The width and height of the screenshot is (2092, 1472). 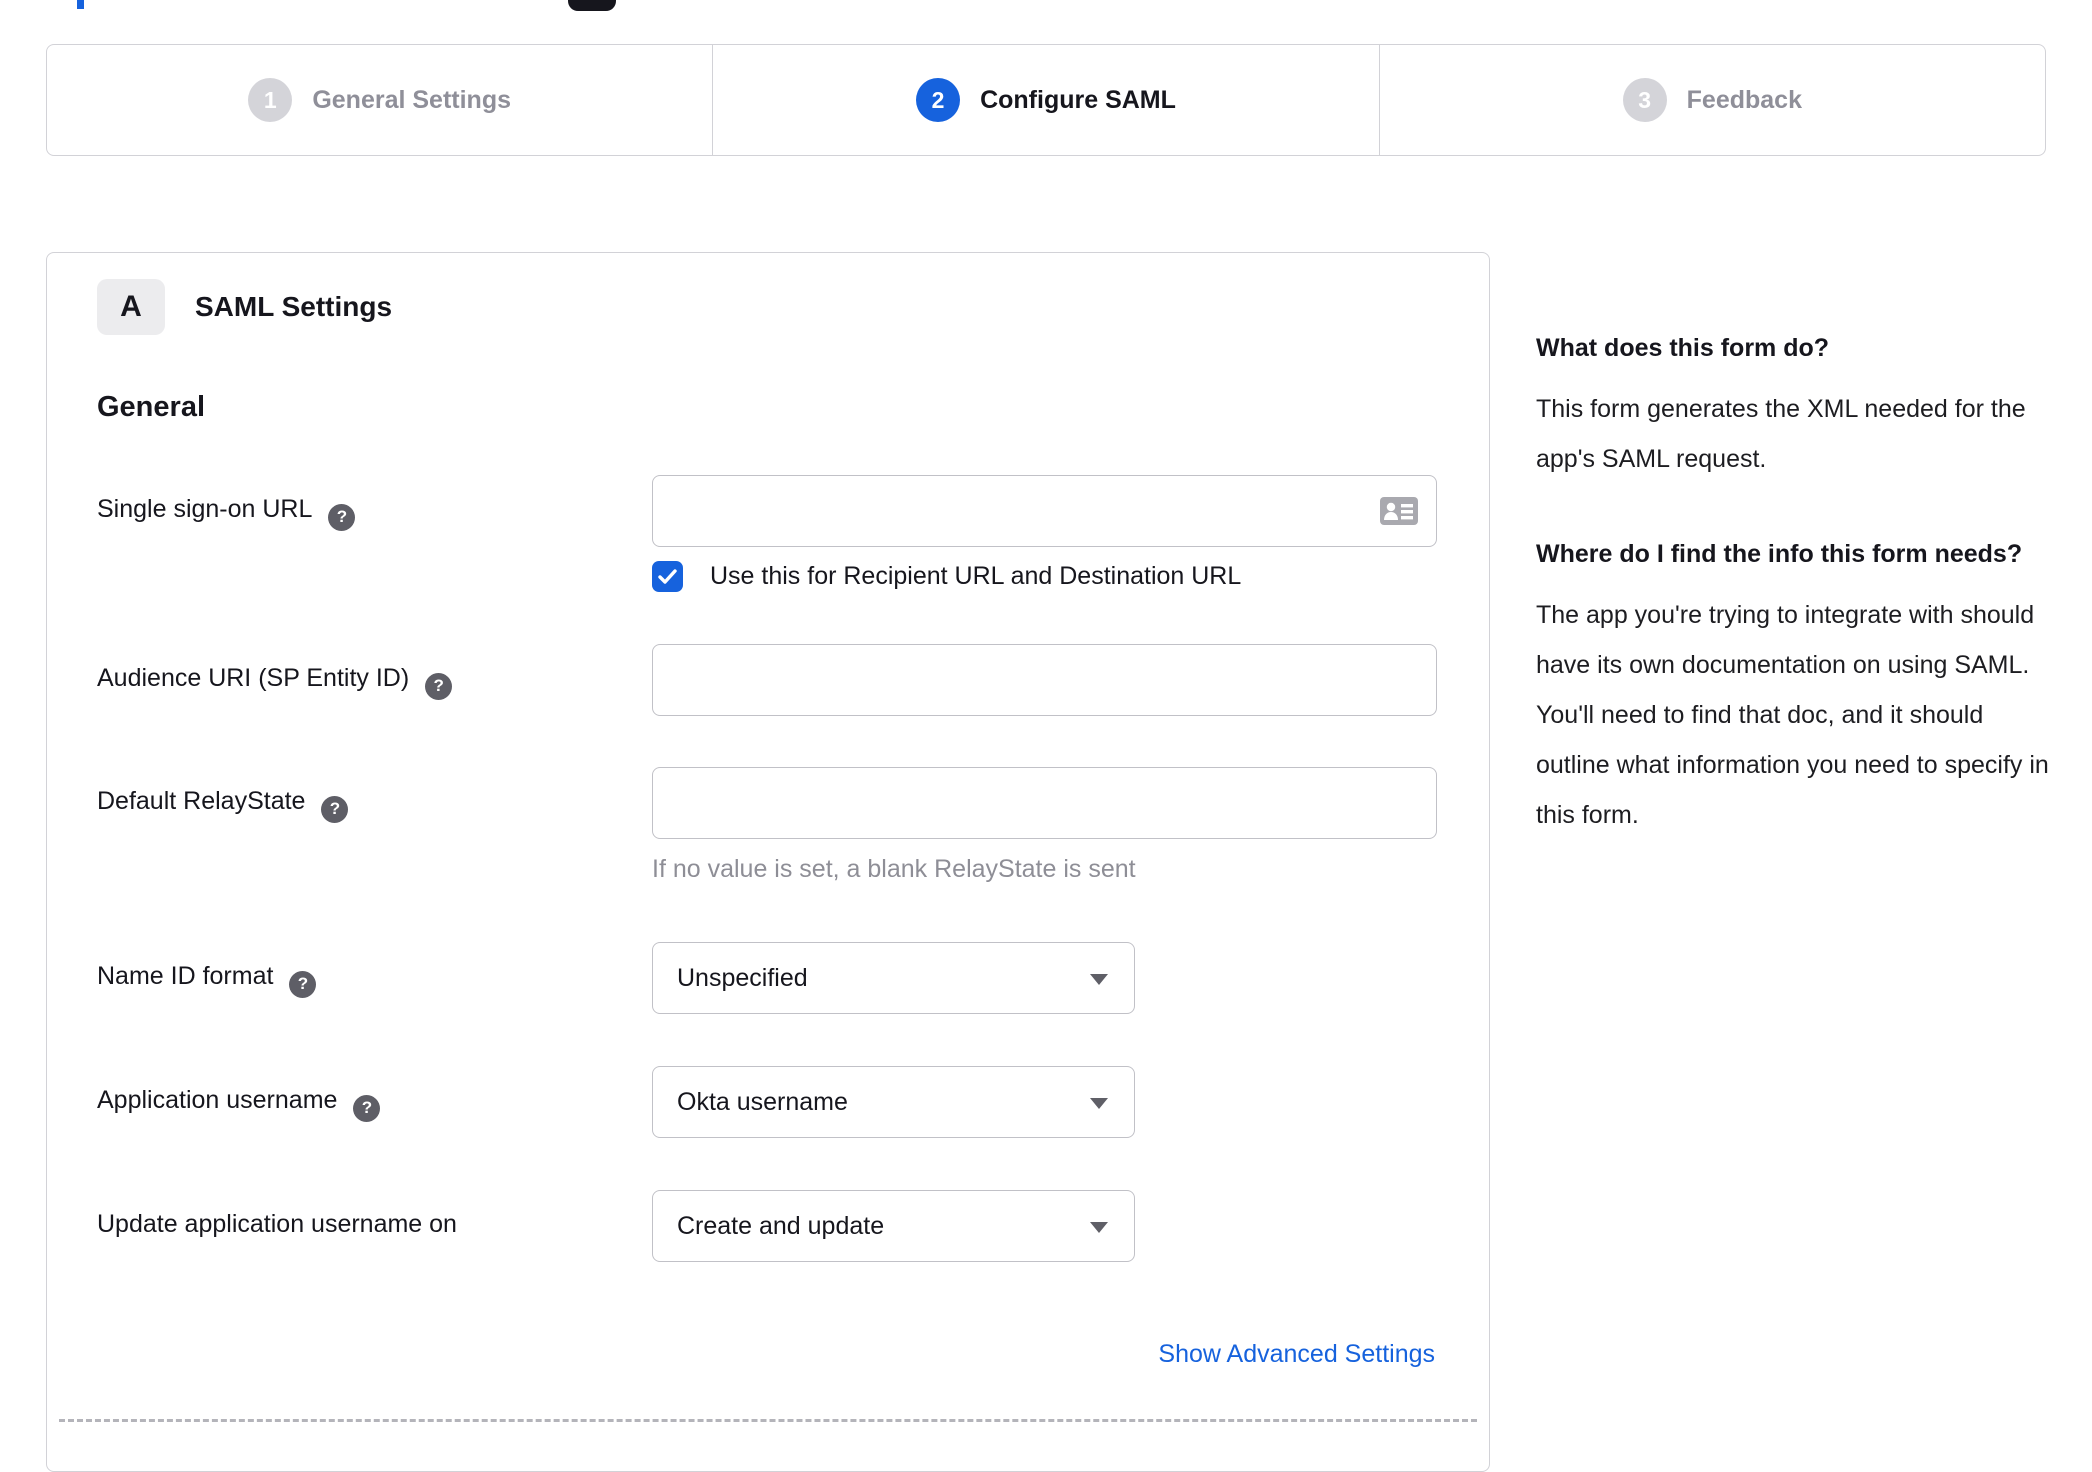 What do you see at coordinates (411, 99) in the screenshot?
I see `step-label: General Settings` at bounding box center [411, 99].